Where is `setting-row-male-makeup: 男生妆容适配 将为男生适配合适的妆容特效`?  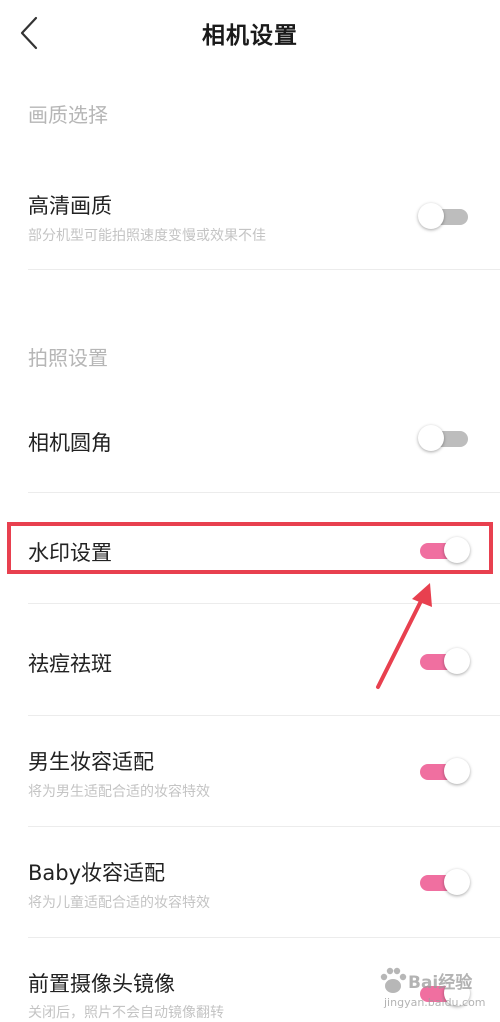 setting-row-male-makeup: 男生妆容适配 将为男生适配合适的妆容特效 is located at coordinates (250, 771).